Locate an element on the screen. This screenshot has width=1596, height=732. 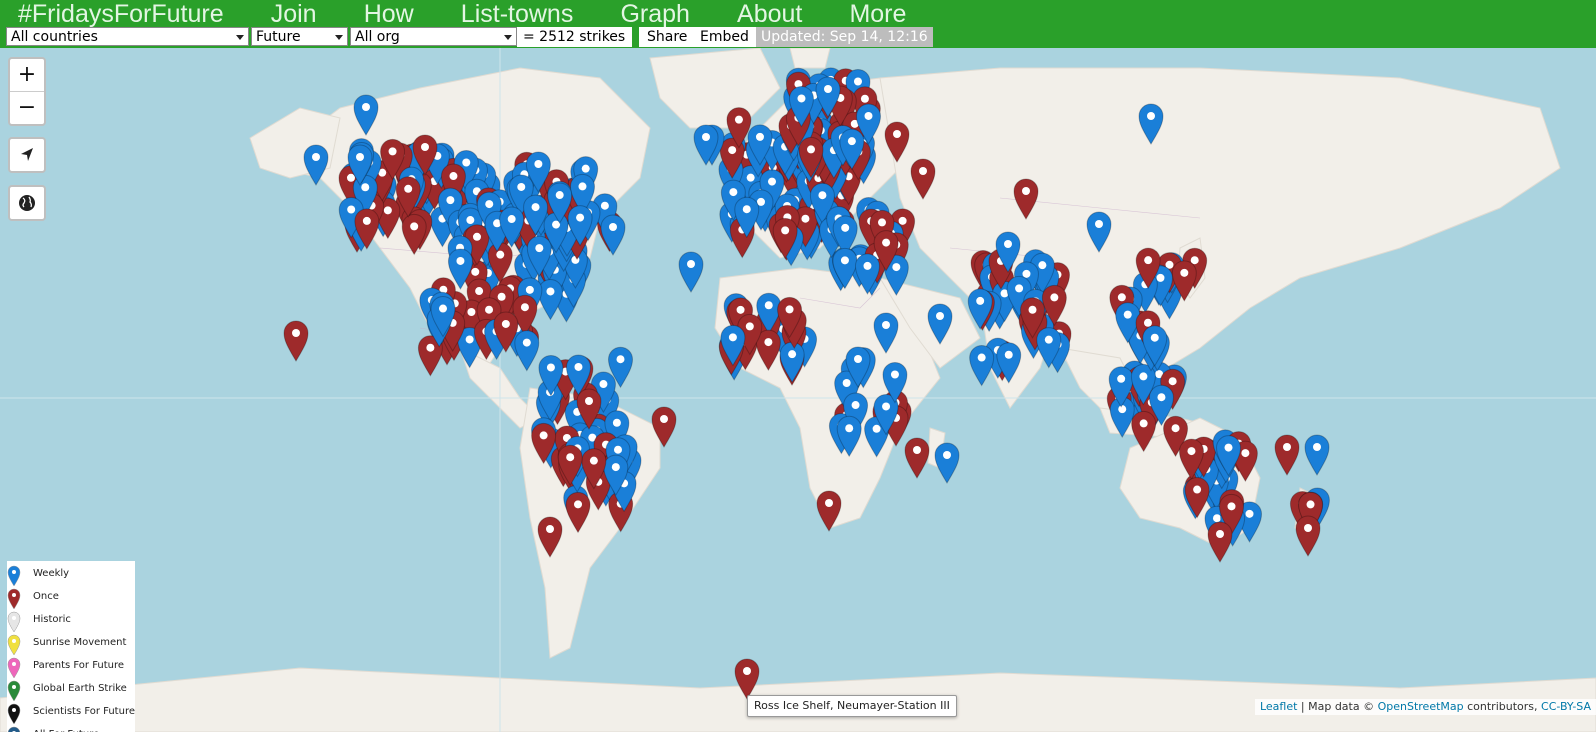
land-svalbard is located at coordinates (810, 58).